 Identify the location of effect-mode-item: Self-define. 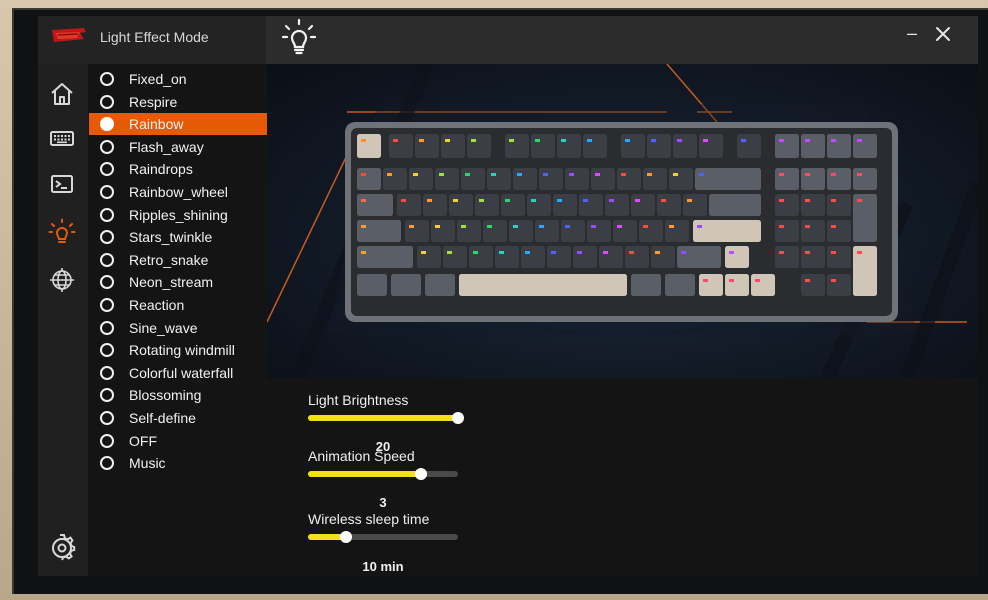
(178, 418).